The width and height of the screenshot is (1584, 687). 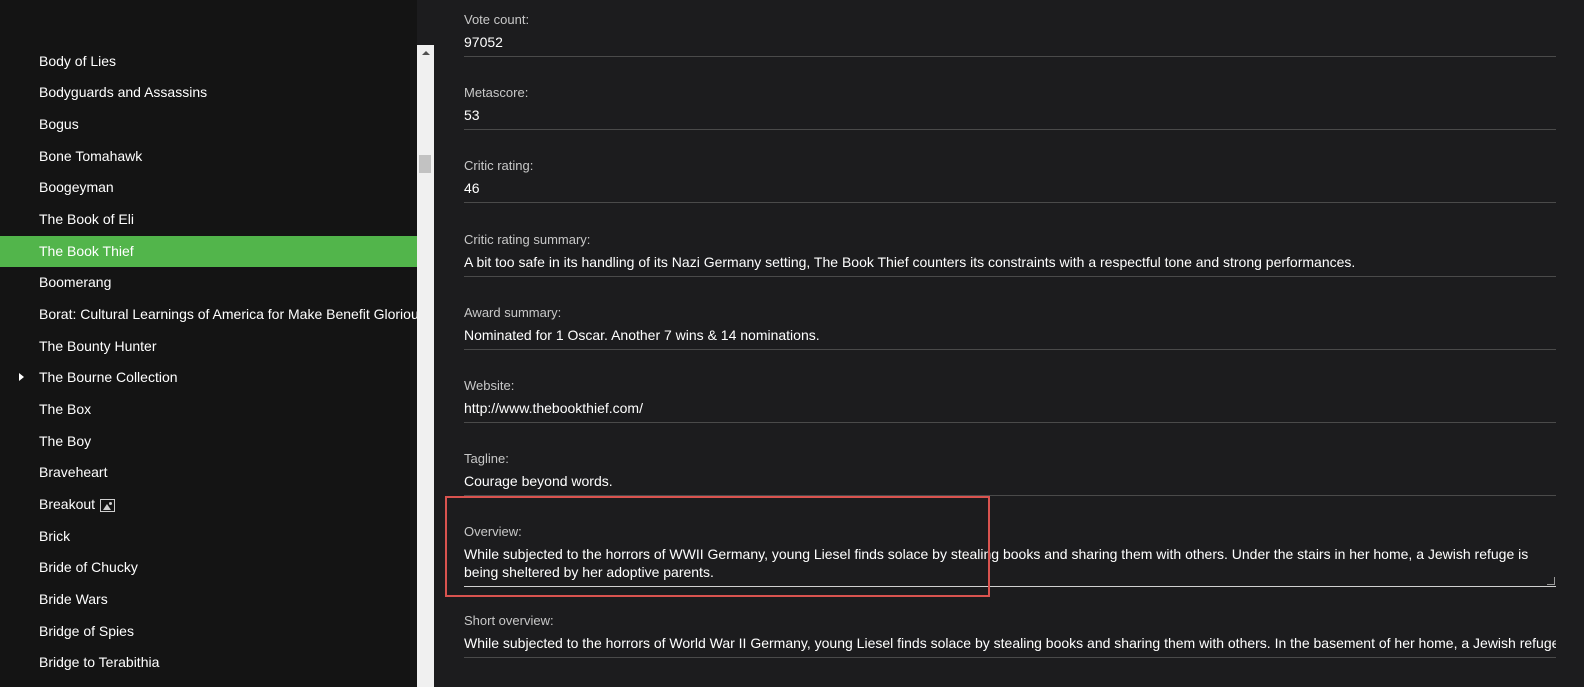 I want to click on highlight-box, so click(x=717, y=546).